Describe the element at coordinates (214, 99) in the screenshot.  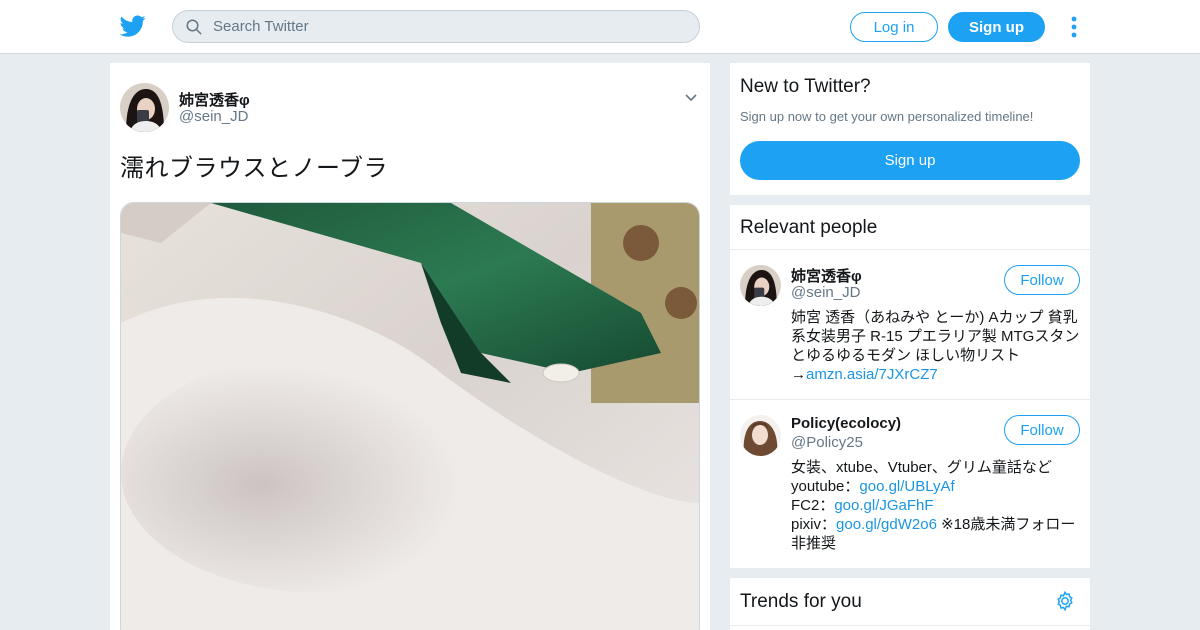
I see `author-name: 姉宮透香φ` at that location.